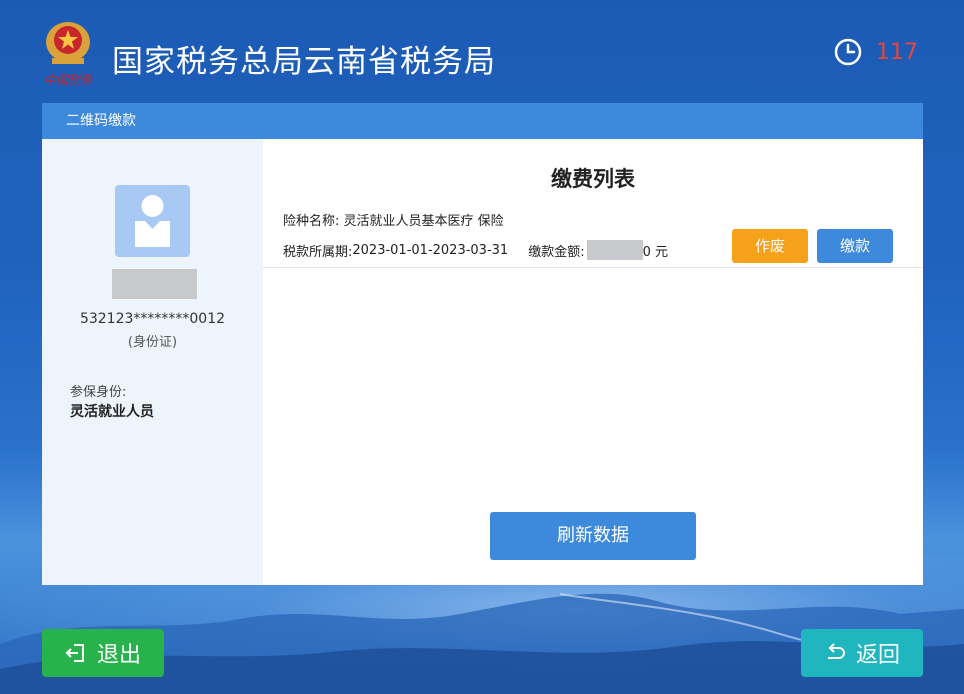 This screenshot has height=694, width=964. I want to click on back-label: 返回, so click(877, 655).